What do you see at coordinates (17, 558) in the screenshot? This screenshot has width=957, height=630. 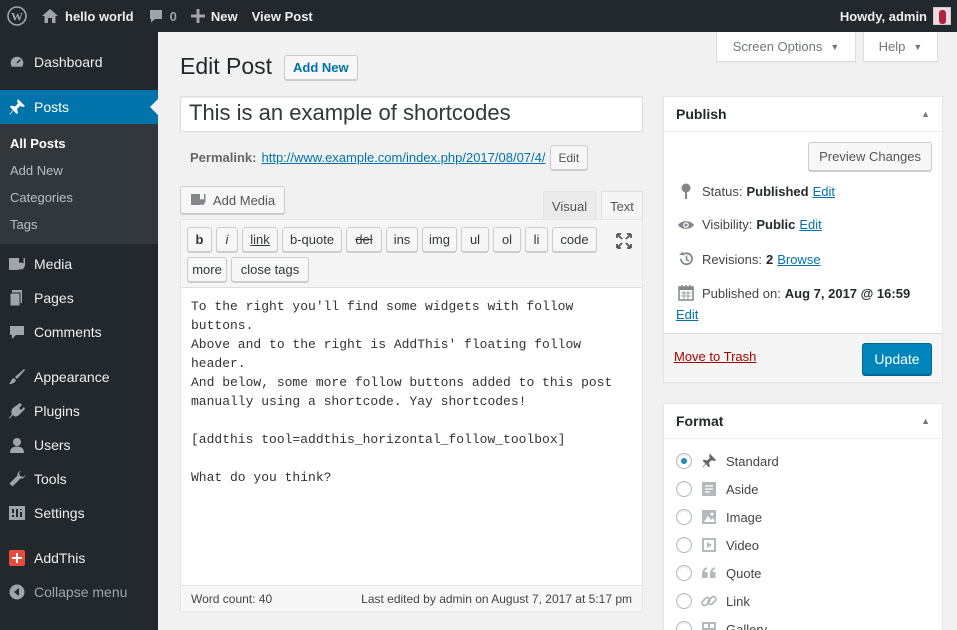 I see `addthis-icon` at bounding box center [17, 558].